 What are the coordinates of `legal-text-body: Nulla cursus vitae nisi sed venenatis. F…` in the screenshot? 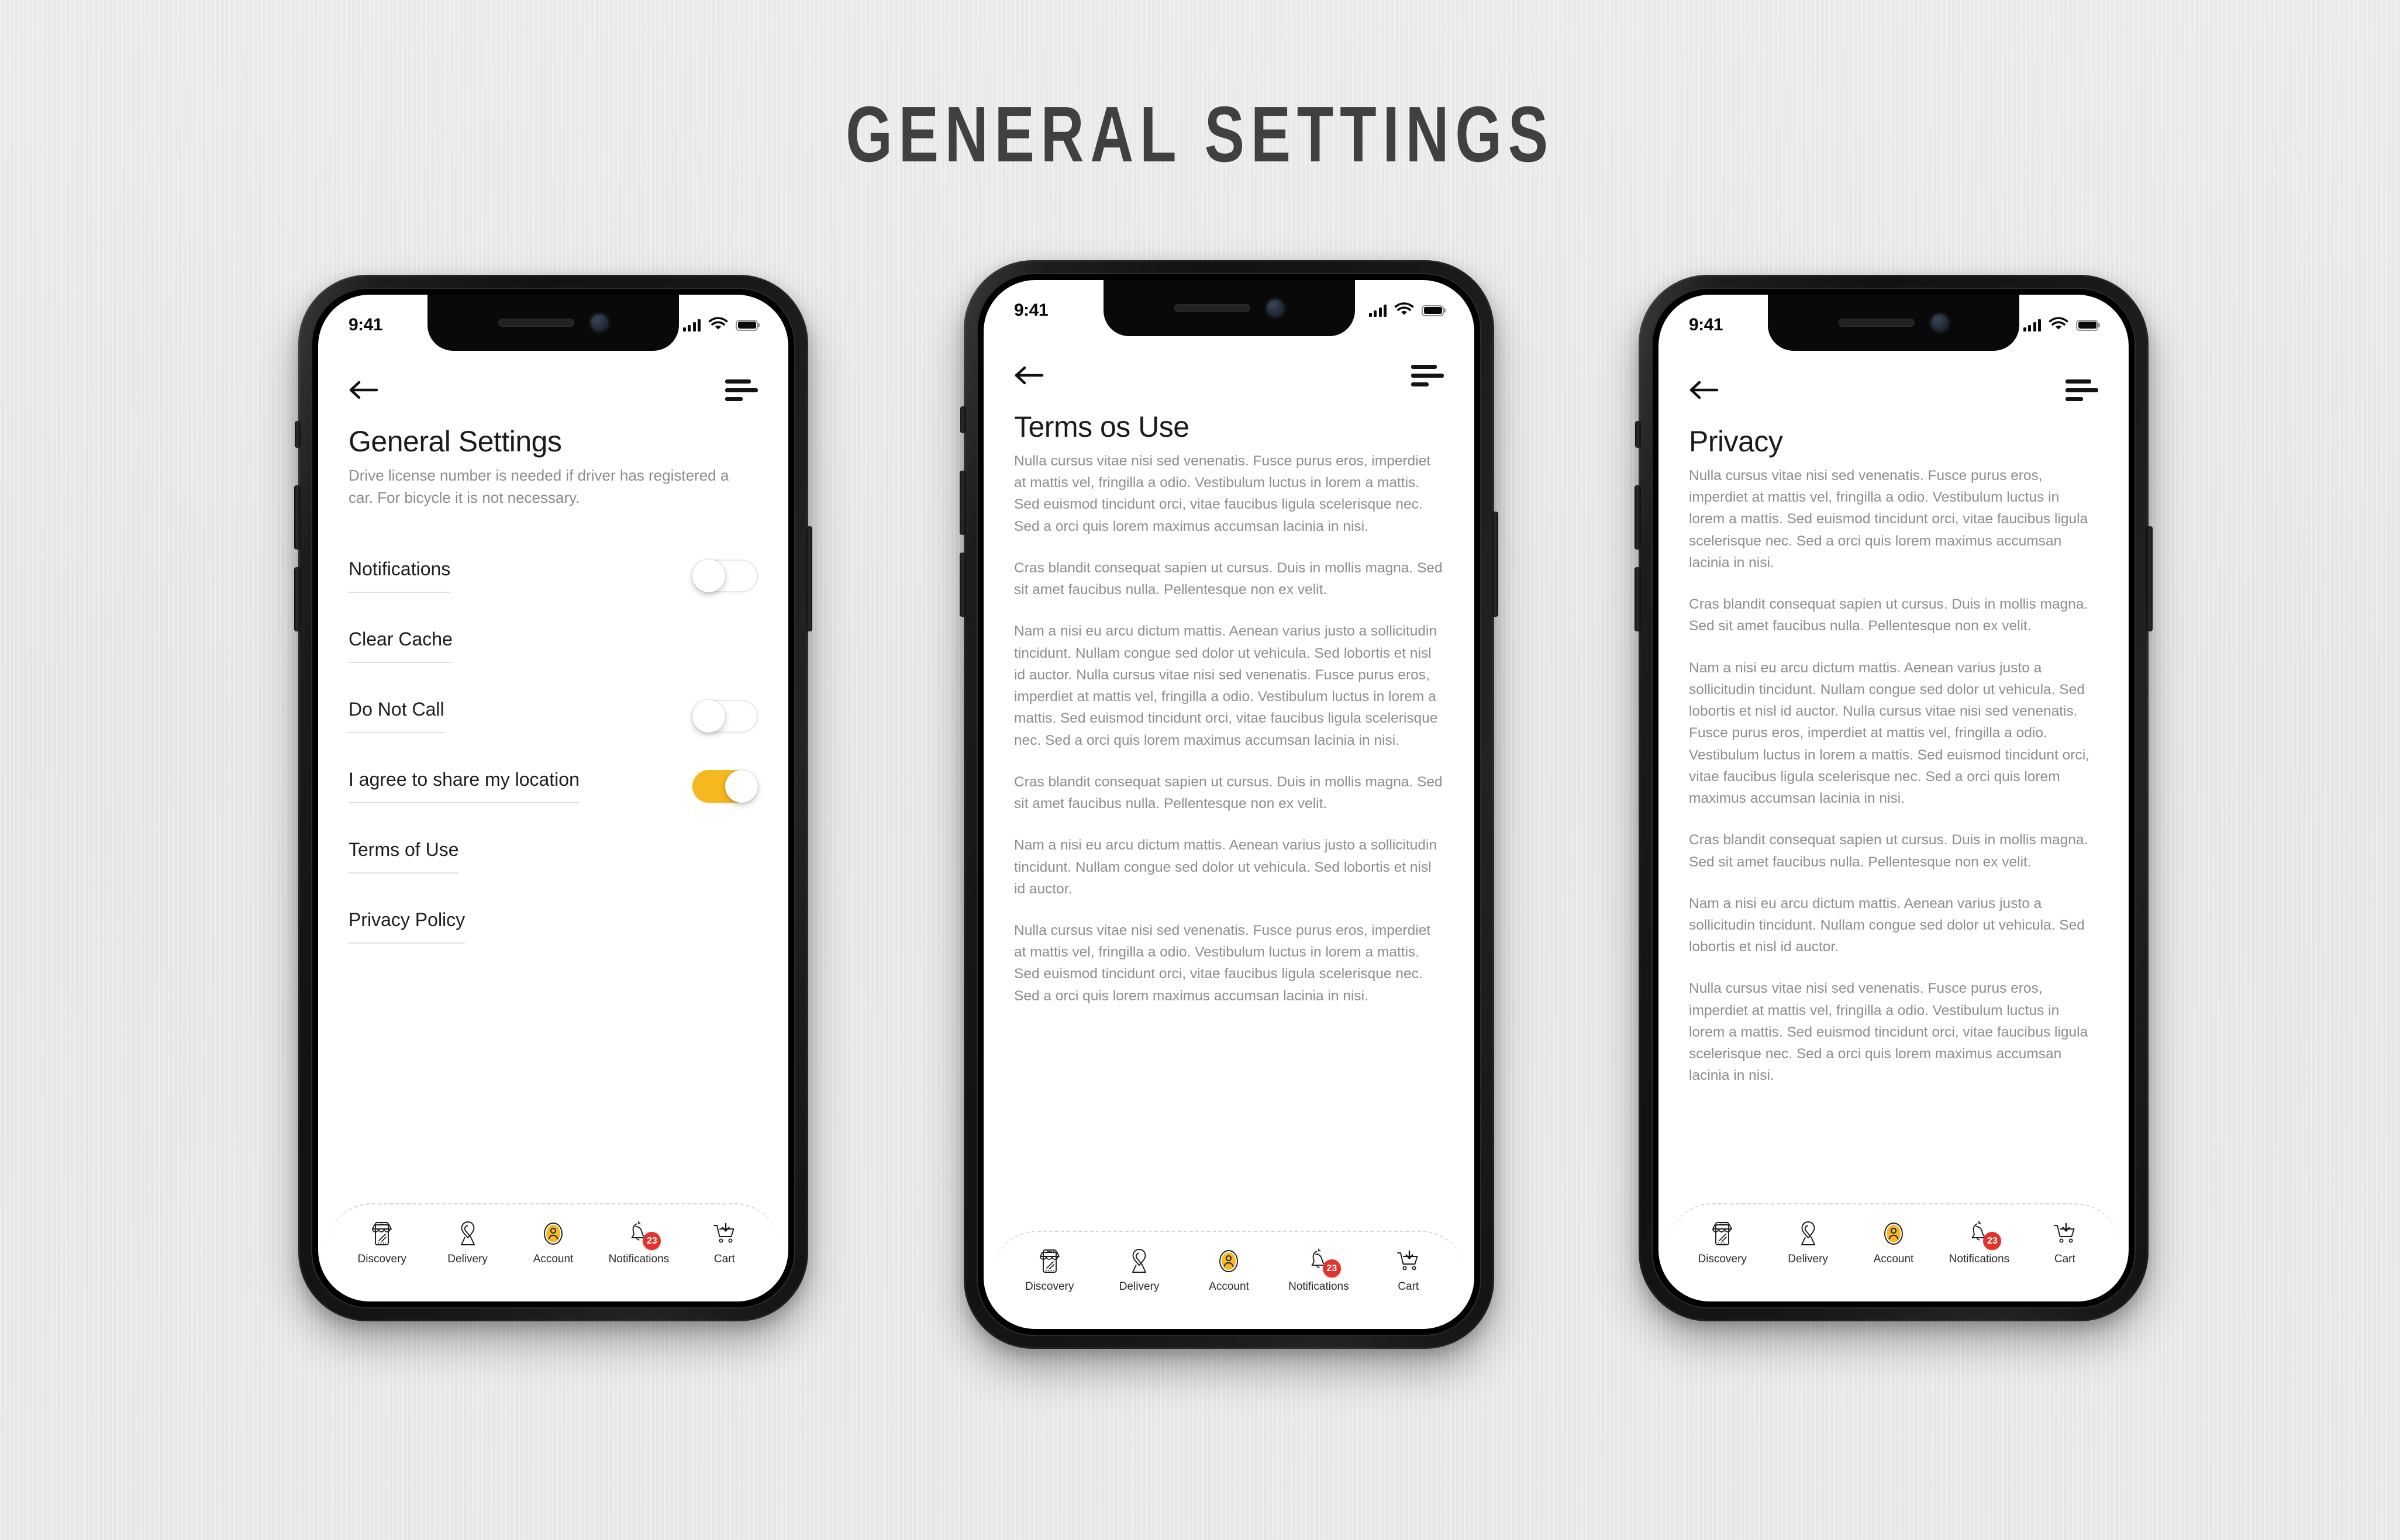 It's located at (1229, 729).